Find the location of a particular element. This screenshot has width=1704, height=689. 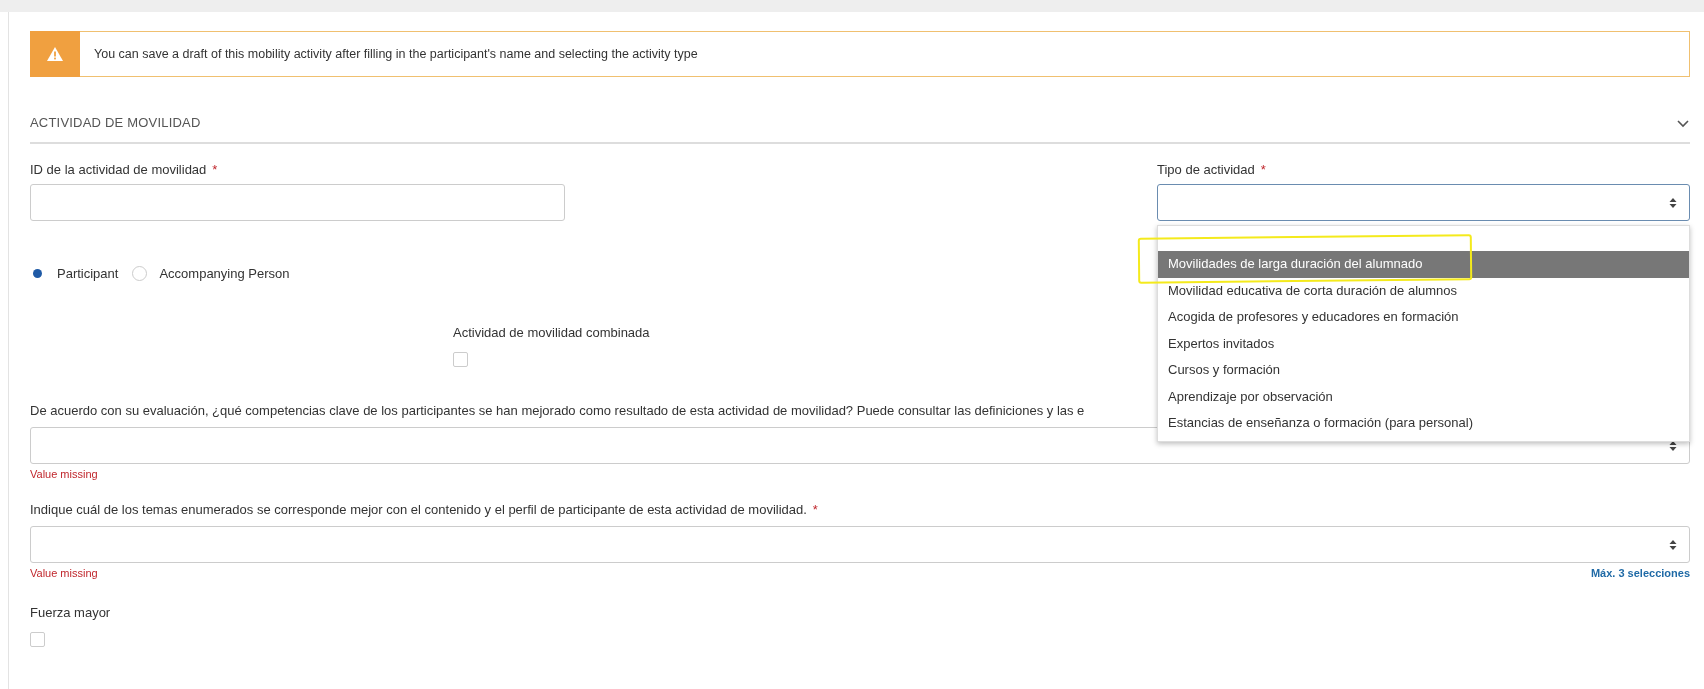

dropdown-option: Aprendizaje por observación is located at coordinates (1423, 396).